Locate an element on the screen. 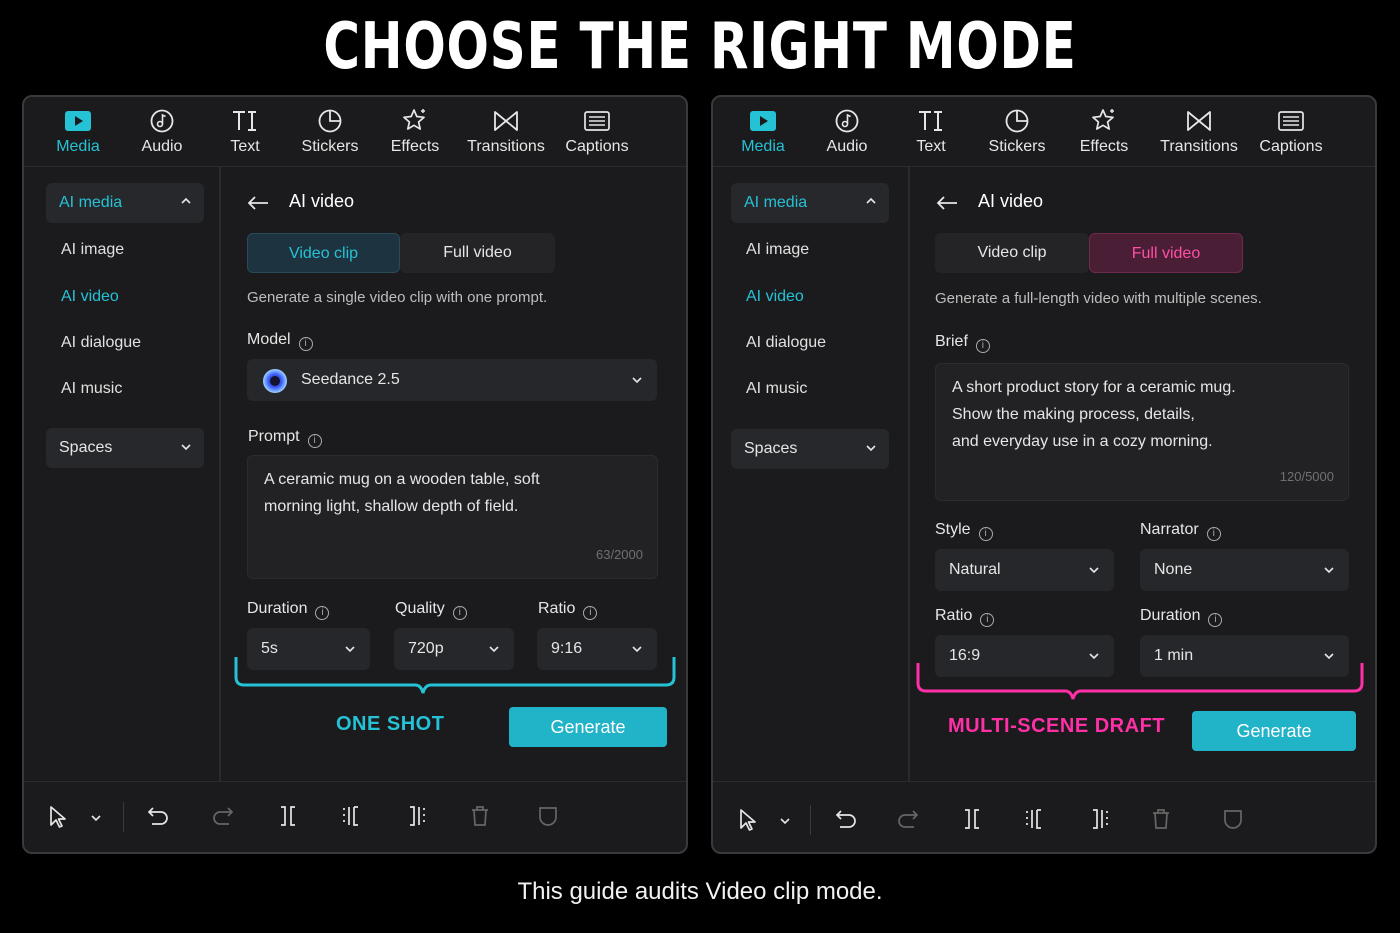 The image size is (1400, 933). duration-label: Duration i is located at coordinates (288, 610).